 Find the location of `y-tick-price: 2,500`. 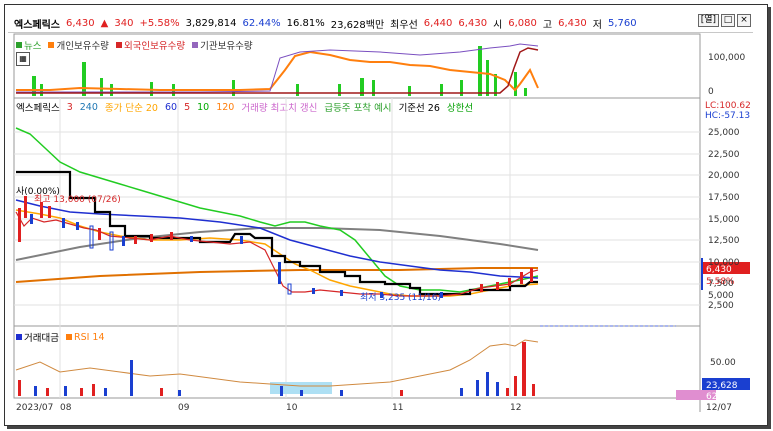

y-tick-price: 2,500 is located at coordinates (721, 306).